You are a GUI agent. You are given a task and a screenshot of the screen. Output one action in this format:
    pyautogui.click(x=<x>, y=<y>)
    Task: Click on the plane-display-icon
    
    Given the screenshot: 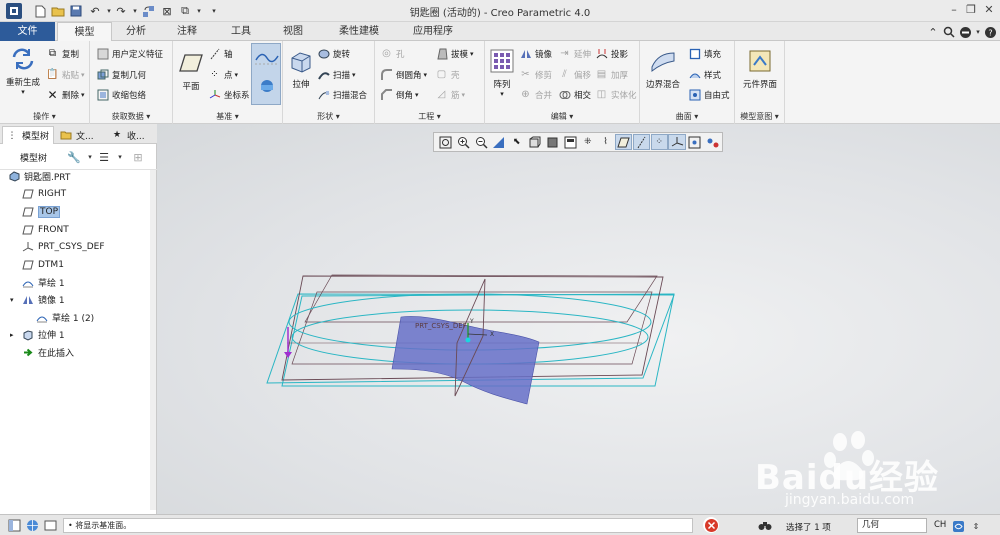 What is the action you would take?
    pyautogui.click(x=623, y=142)
    